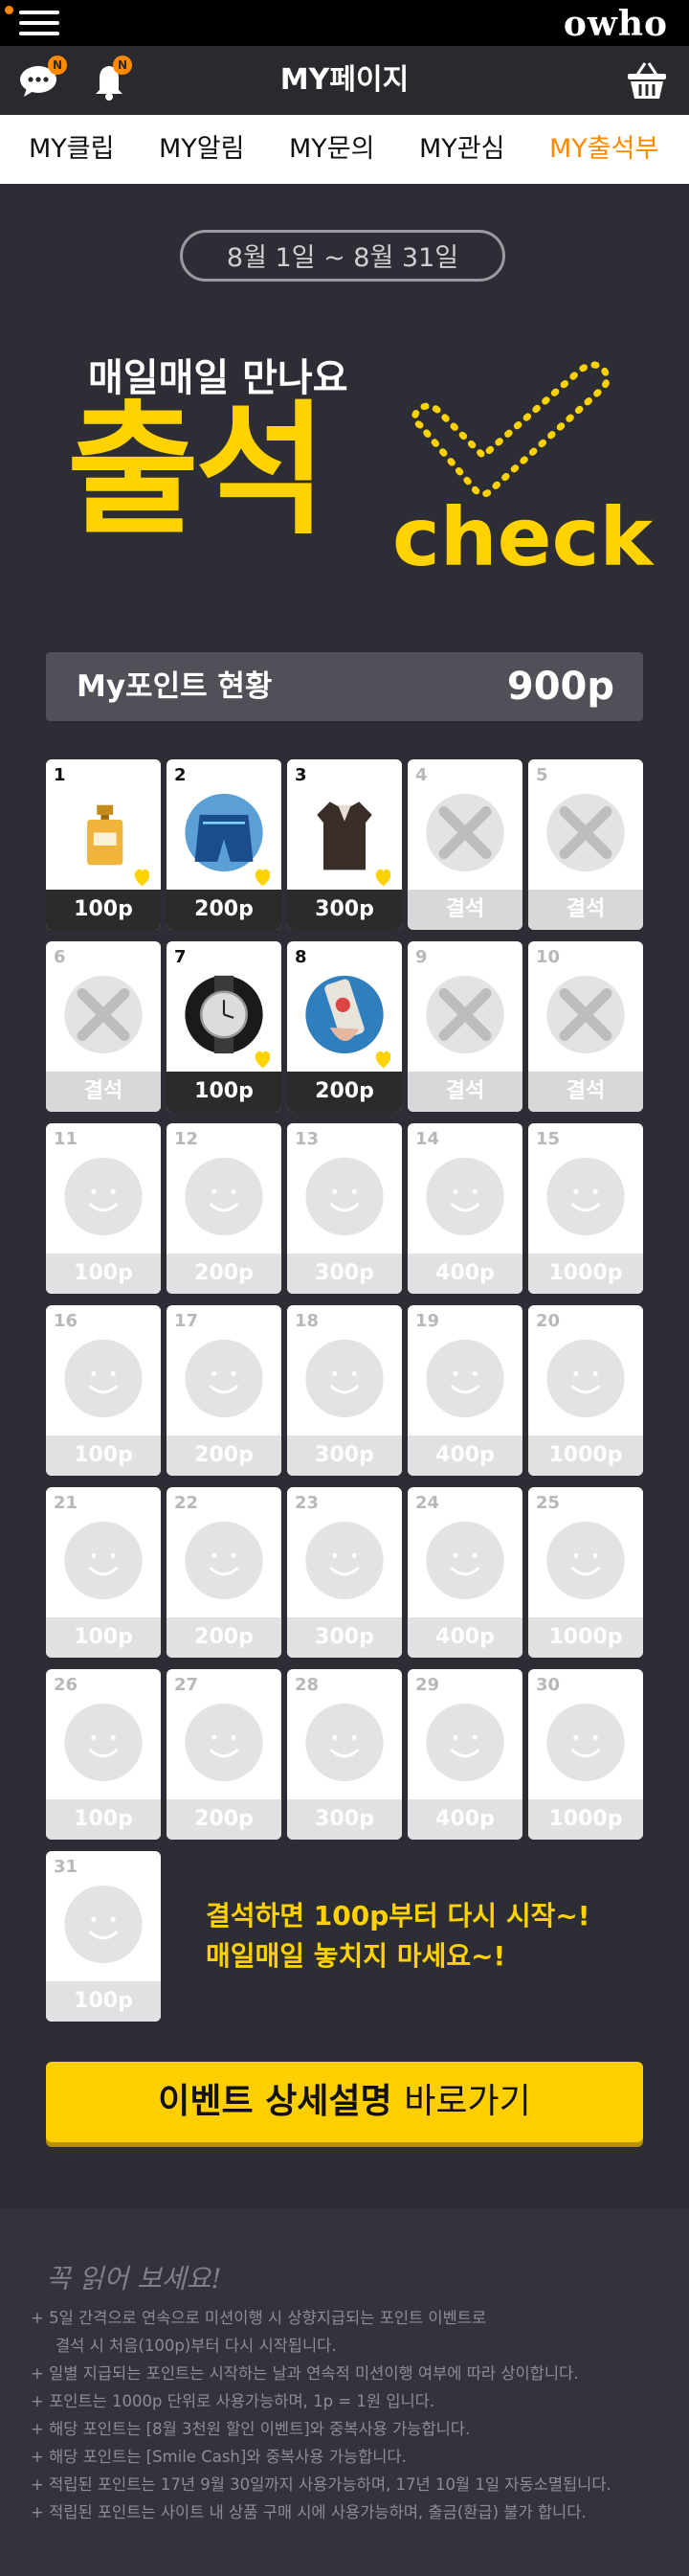 This screenshot has height=2576, width=689. Describe the element at coordinates (465, 1026) in the screenshot. I see `attendance-day-card: 9 결석` at that location.